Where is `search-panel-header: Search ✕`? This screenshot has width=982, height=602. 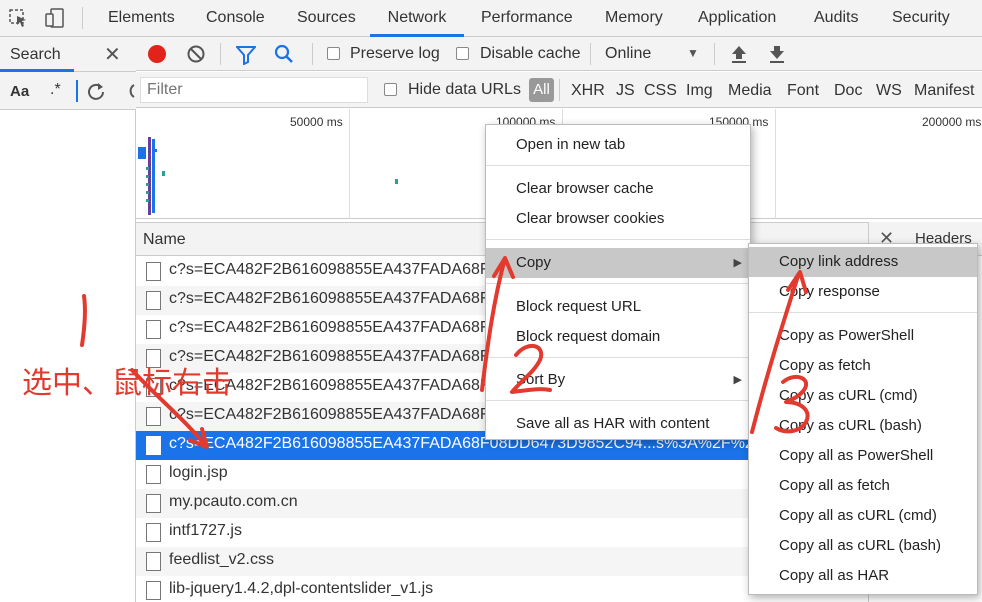 search-panel-header: Search ✕ is located at coordinates (68, 54).